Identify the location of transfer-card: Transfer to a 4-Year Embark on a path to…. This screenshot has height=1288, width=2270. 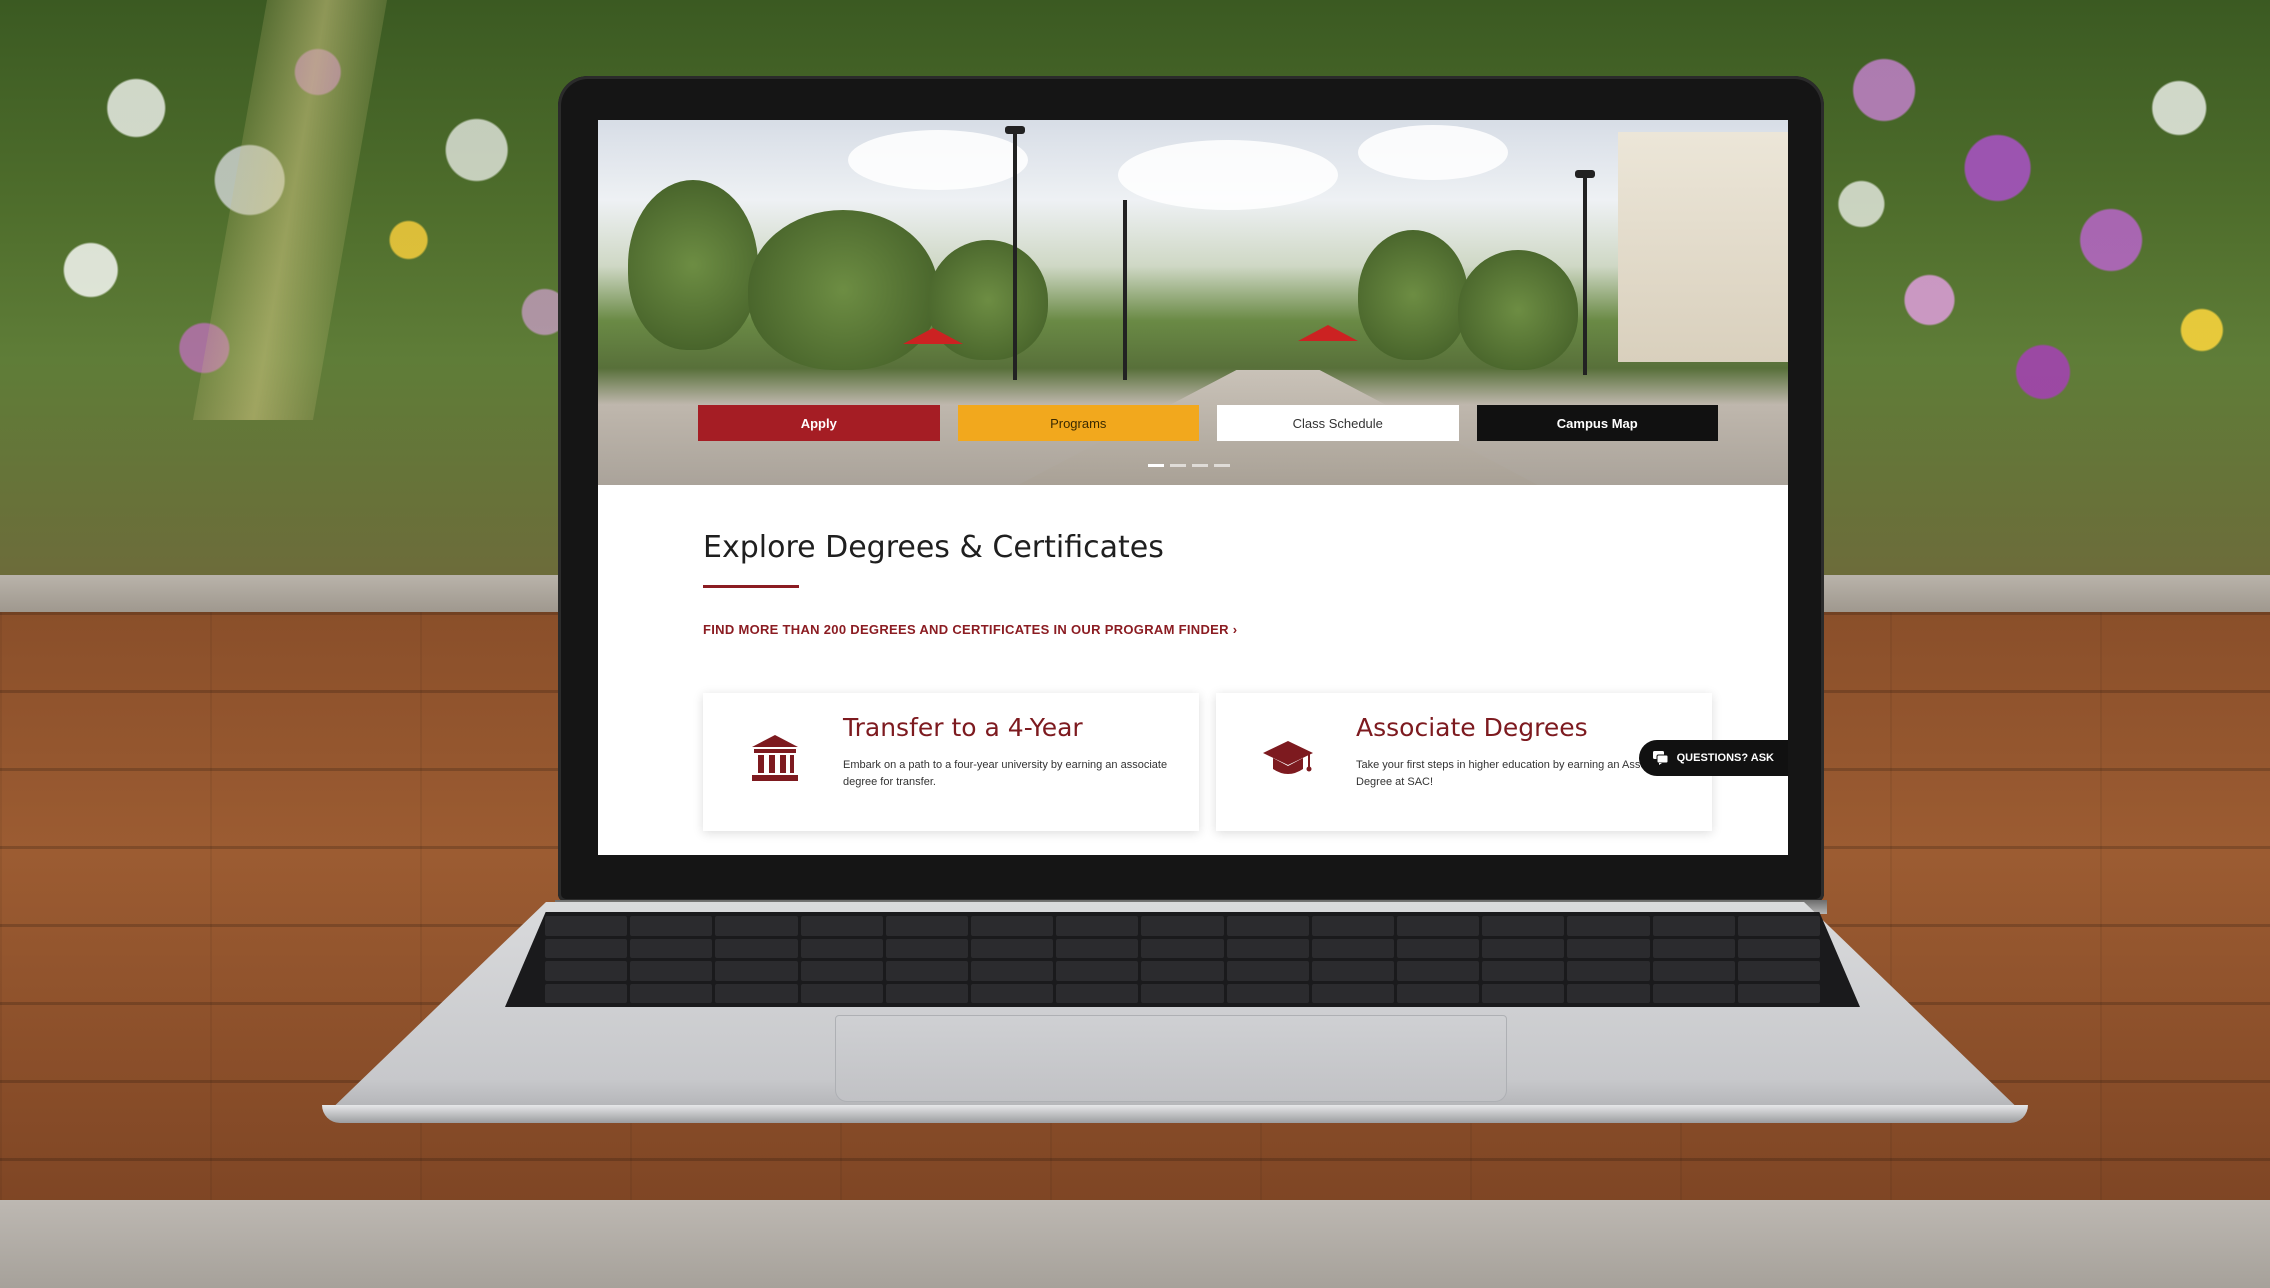
(951, 762).